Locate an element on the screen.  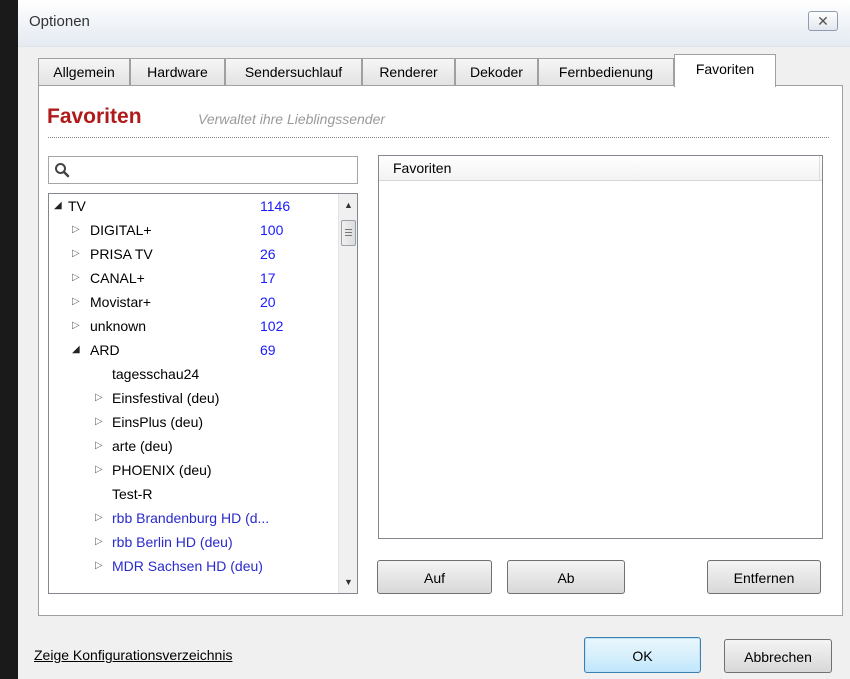
tree-node-label: PRISA TV is located at coordinates (121, 254).